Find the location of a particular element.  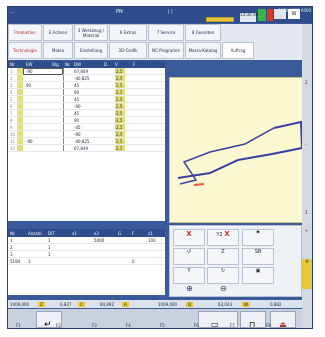

parameter-row: 1 1 5000 100 is located at coordinates (86, 240).